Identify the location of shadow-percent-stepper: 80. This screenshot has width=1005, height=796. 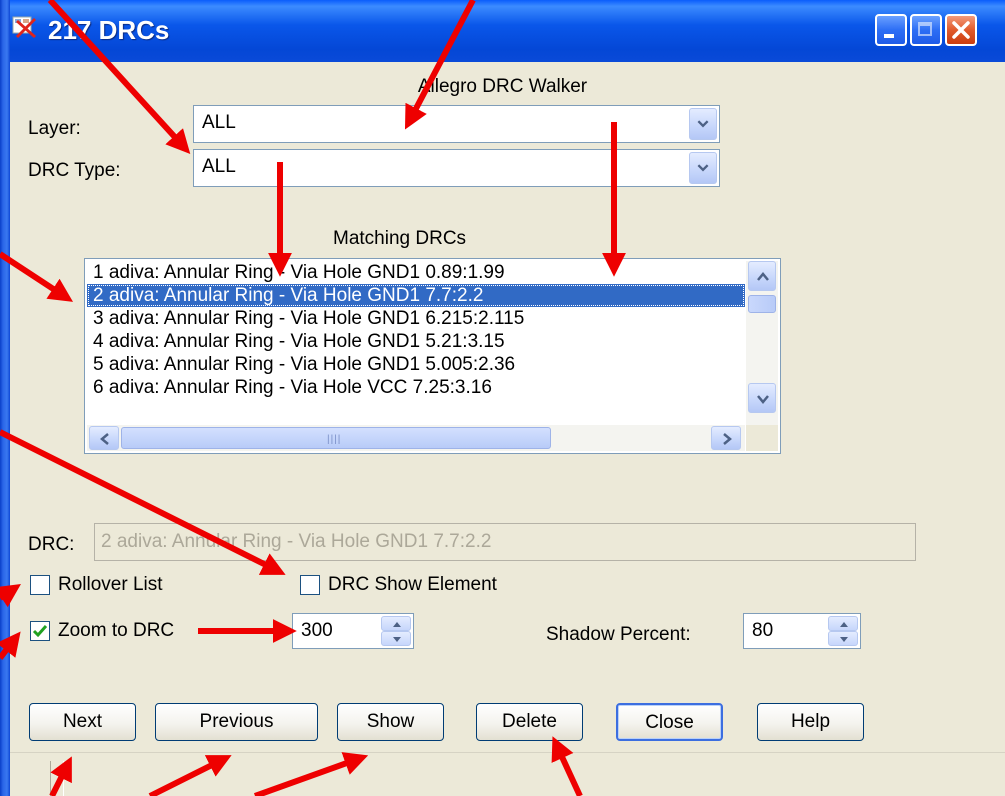
(802, 631).